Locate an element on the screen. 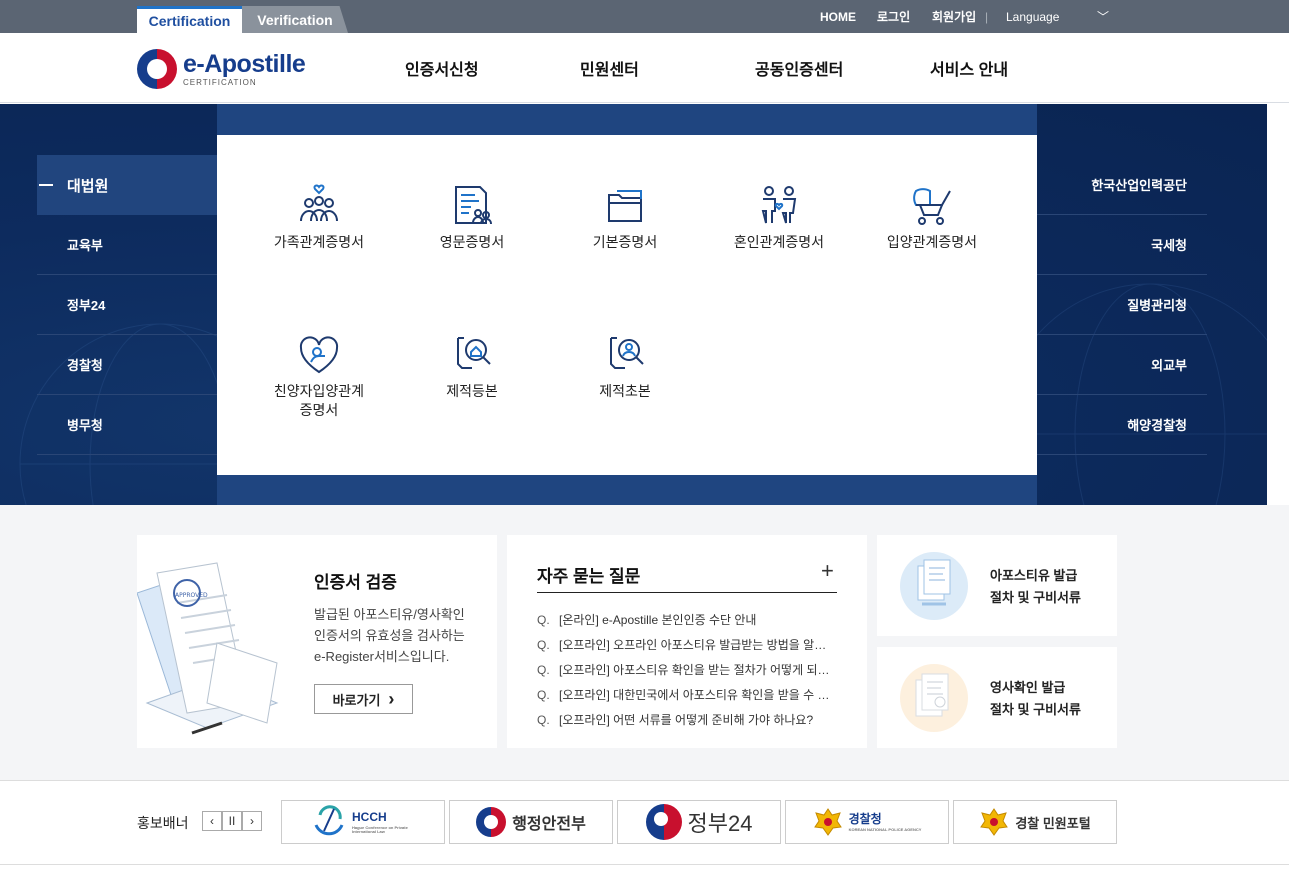 Image resolution: width=1289 pixels, height=873 pixels. taegeuk-icon is located at coordinates (491, 822).